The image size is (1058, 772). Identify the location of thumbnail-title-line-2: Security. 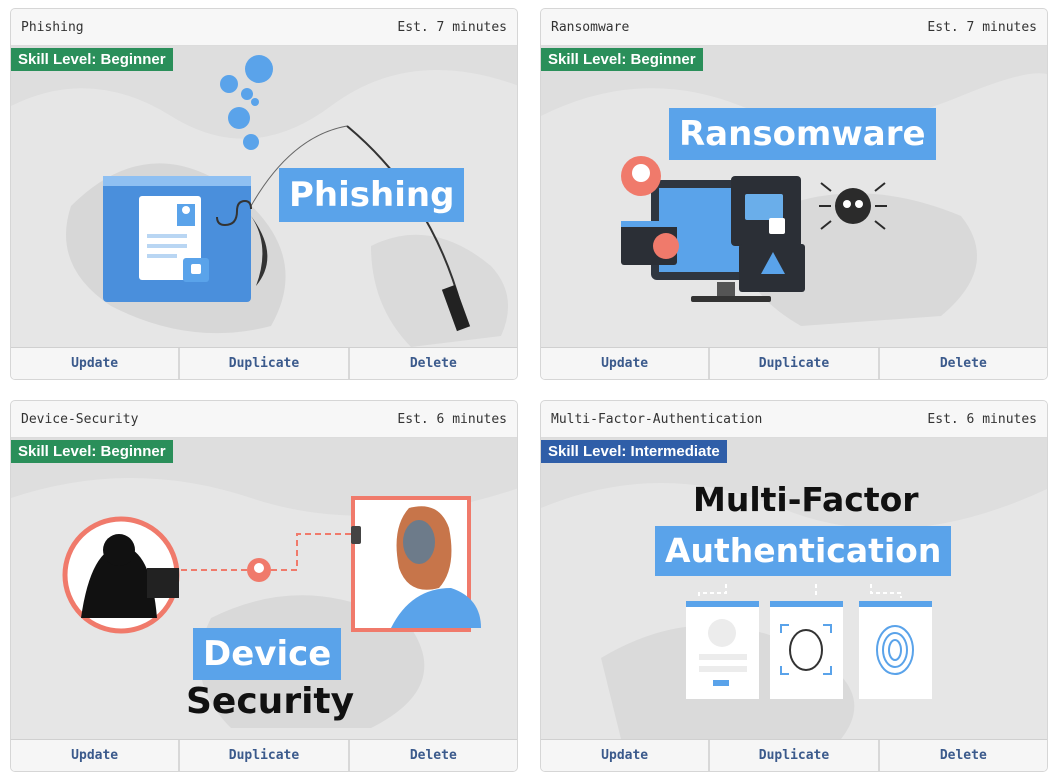
(270, 701).